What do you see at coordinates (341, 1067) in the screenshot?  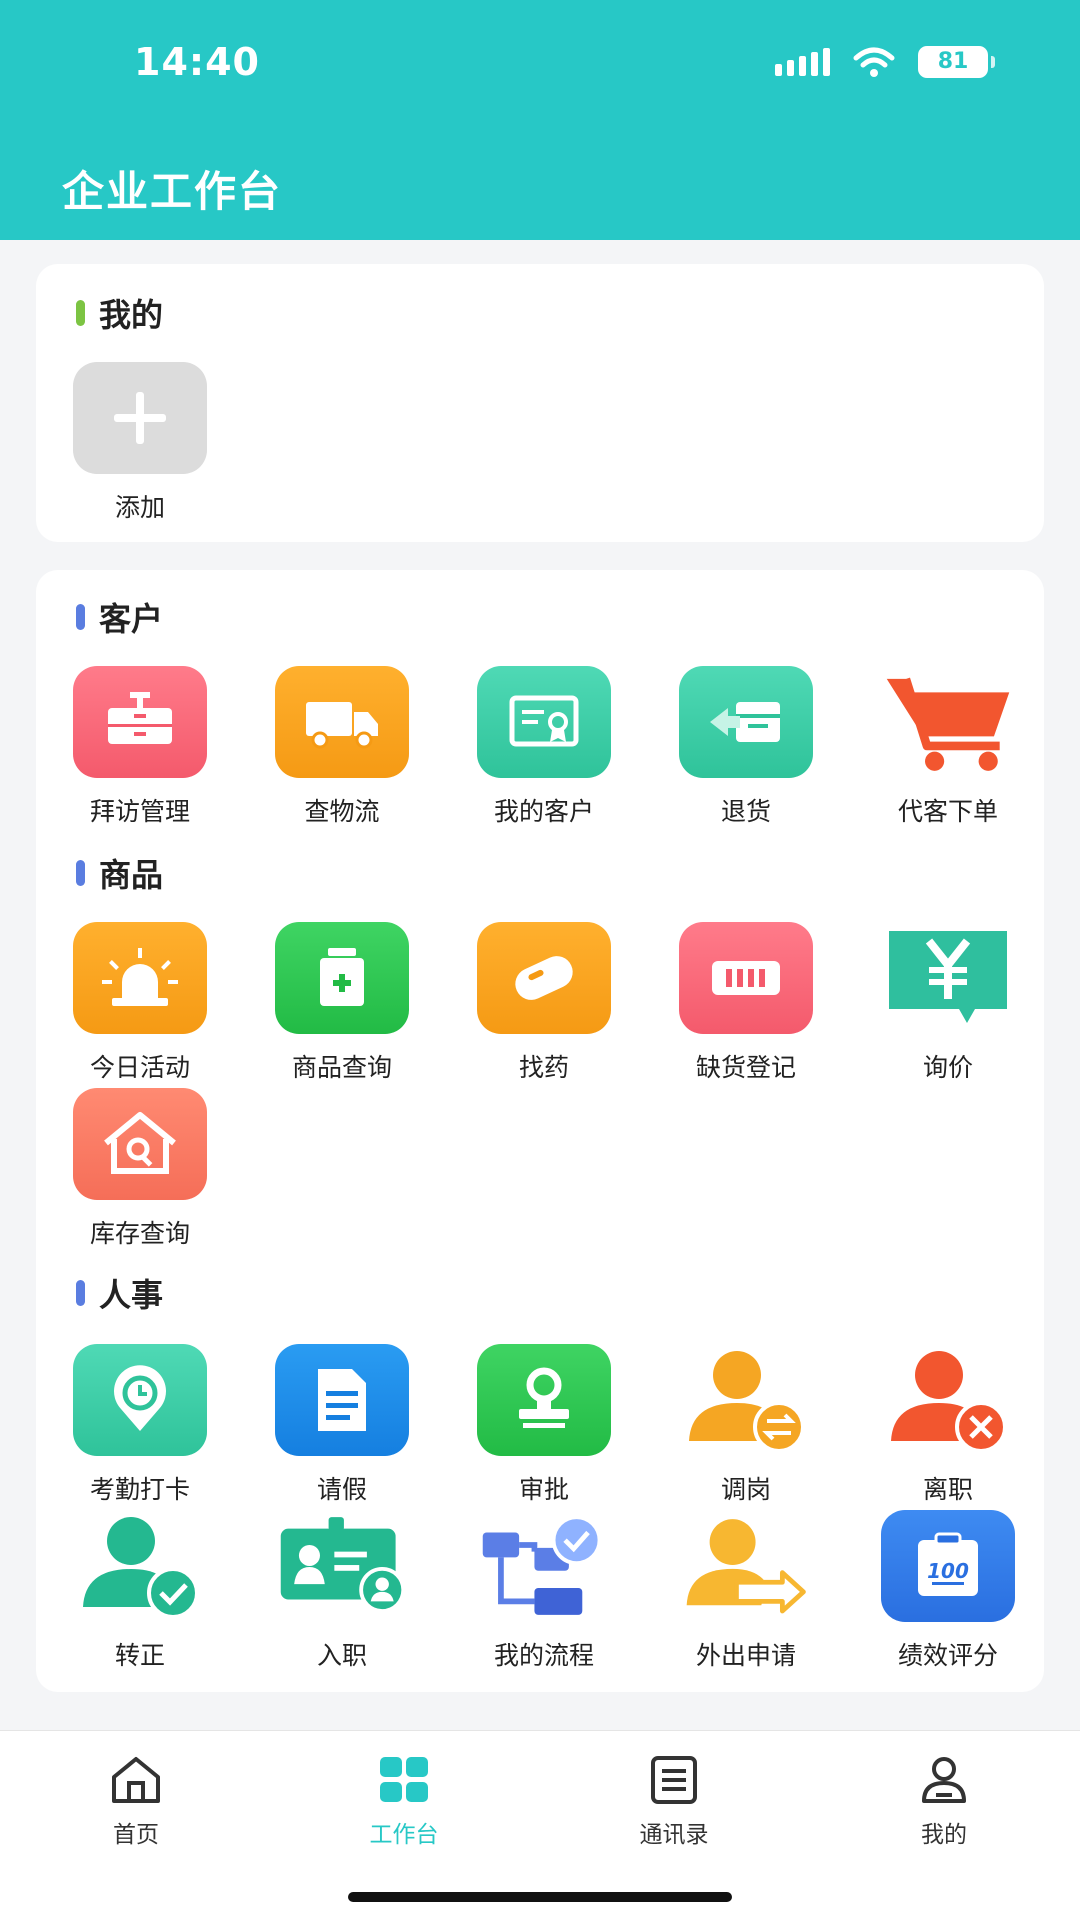 I see `tile-label: 商品查询` at bounding box center [341, 1067].